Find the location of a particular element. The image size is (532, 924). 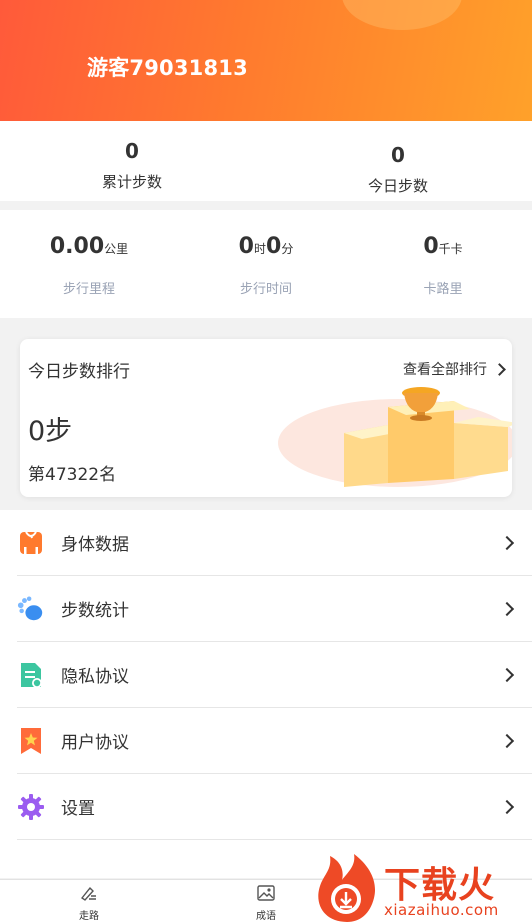

menu-label-settings: 设置 is located at coordinates (78, 809).